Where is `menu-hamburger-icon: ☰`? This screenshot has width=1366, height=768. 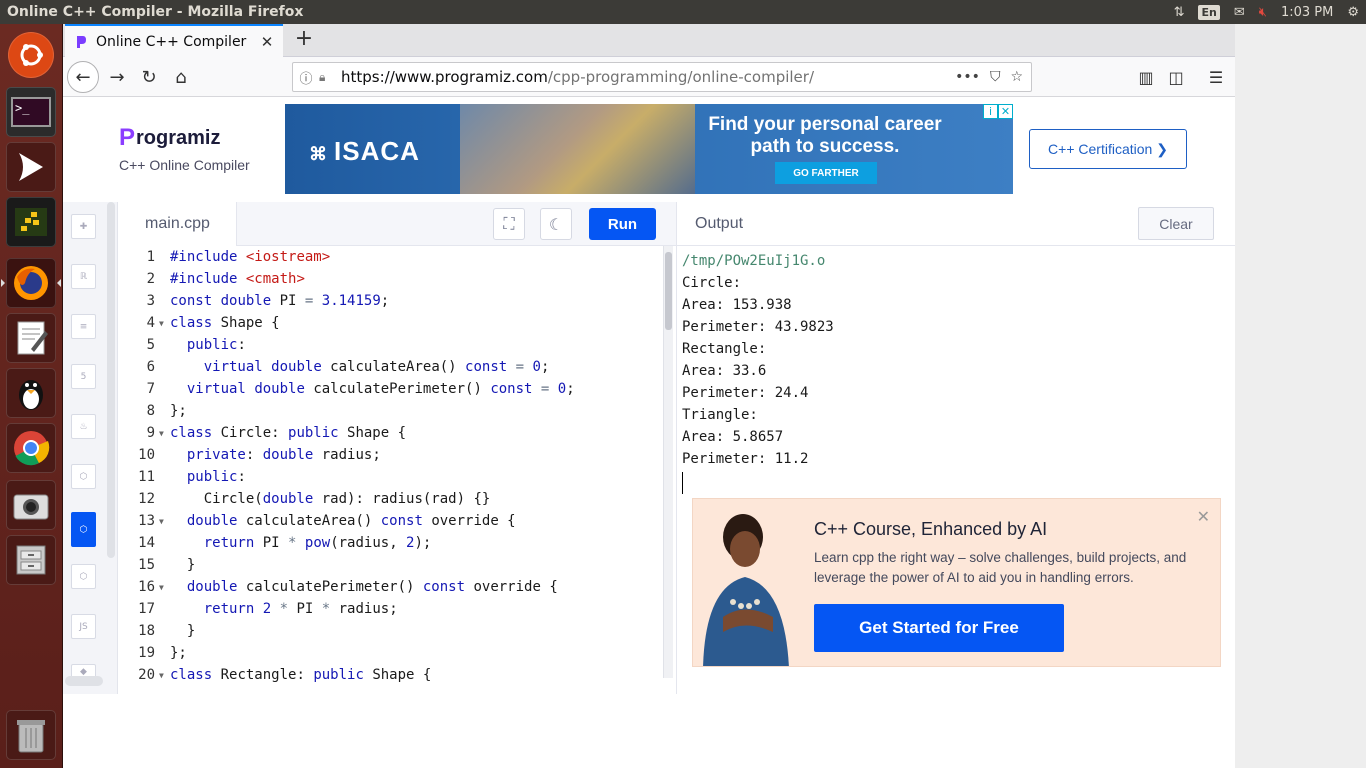 menu-hamburger-icon: ☰ is located at coordinates (1216, 77).